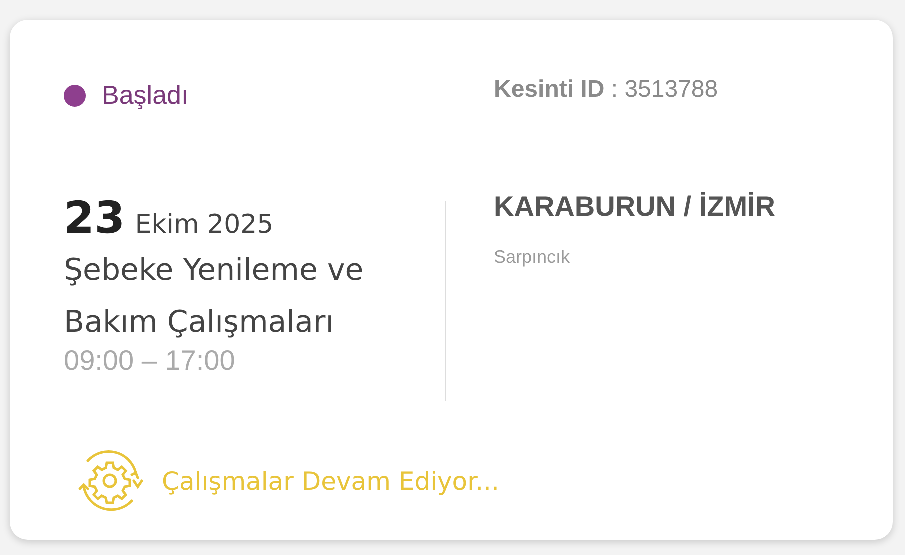  Describe the element at coordinates (606, 90) in the screenshot. I see `outage-id: Kesinti ID : 3513788` at that location.